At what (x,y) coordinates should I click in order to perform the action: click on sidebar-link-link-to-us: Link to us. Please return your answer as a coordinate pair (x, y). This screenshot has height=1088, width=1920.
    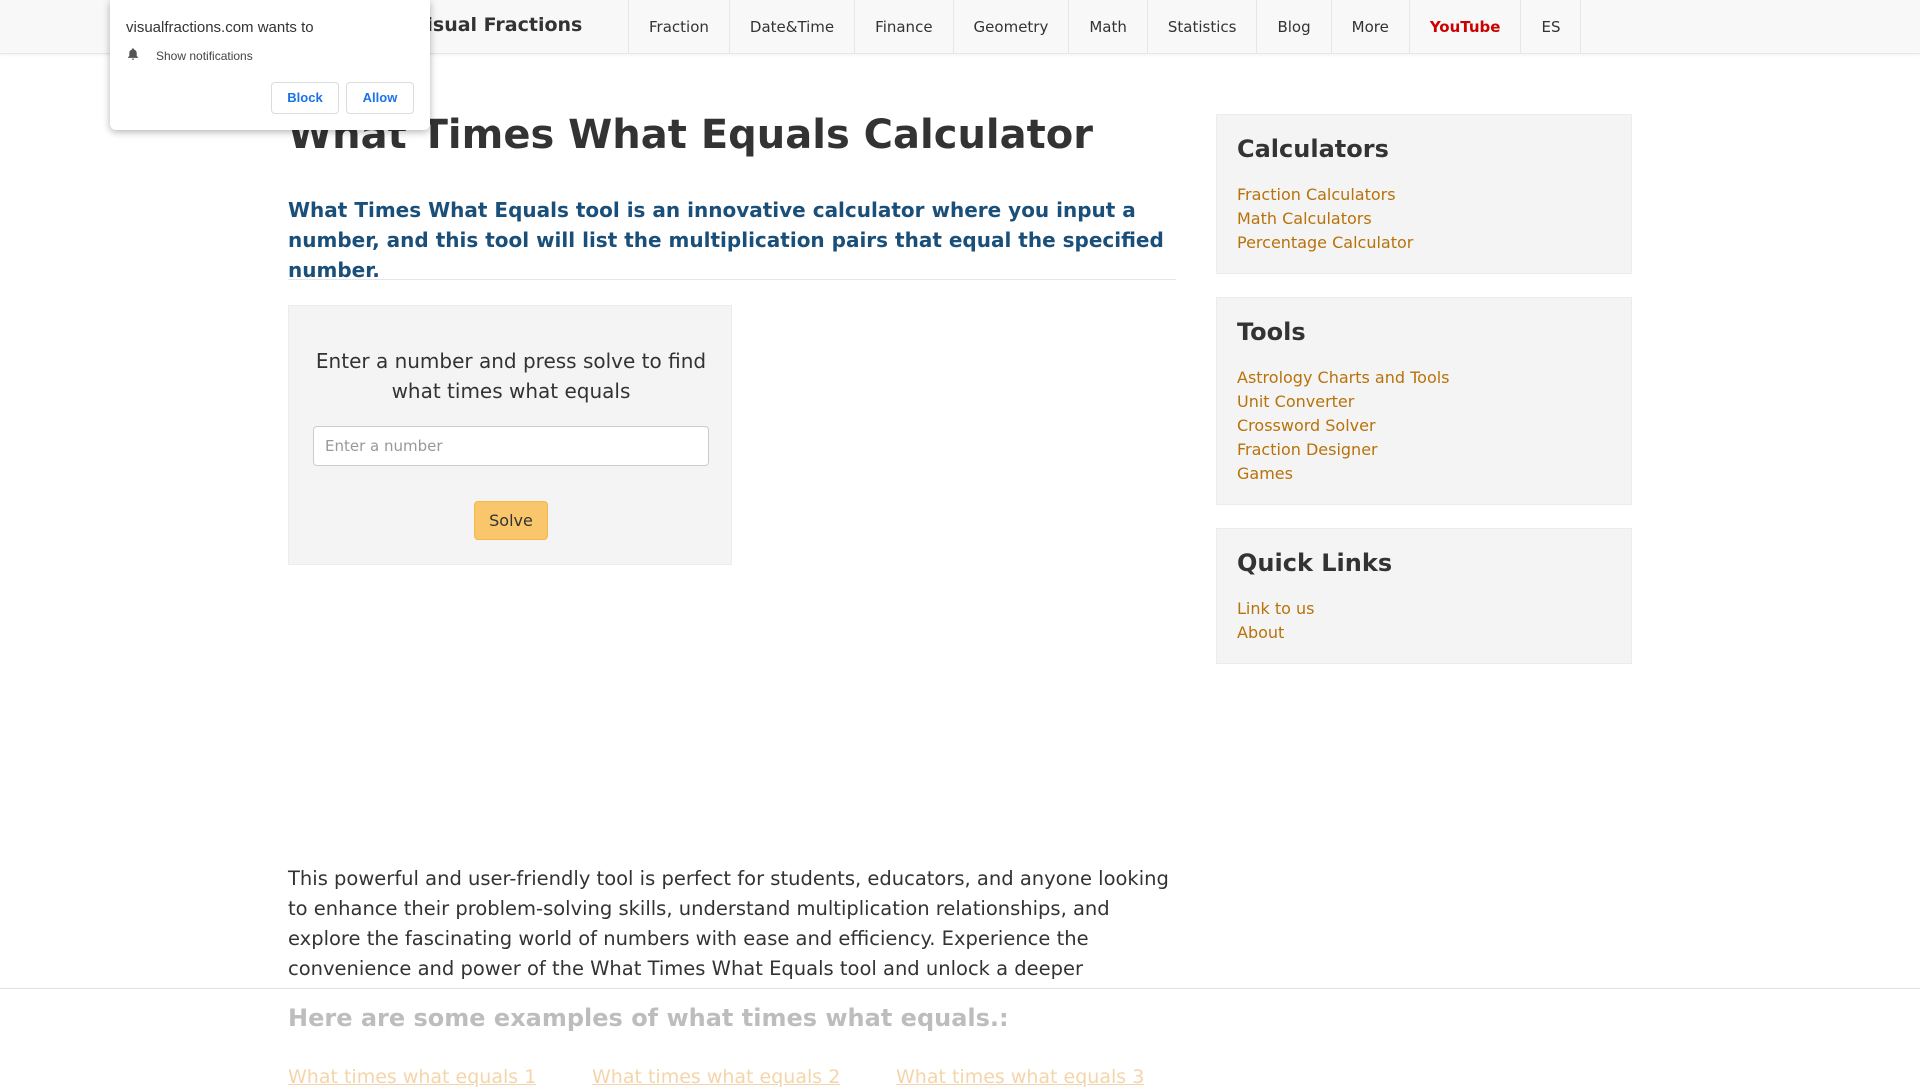
    Looking at the image, I should click on (1424, 609).